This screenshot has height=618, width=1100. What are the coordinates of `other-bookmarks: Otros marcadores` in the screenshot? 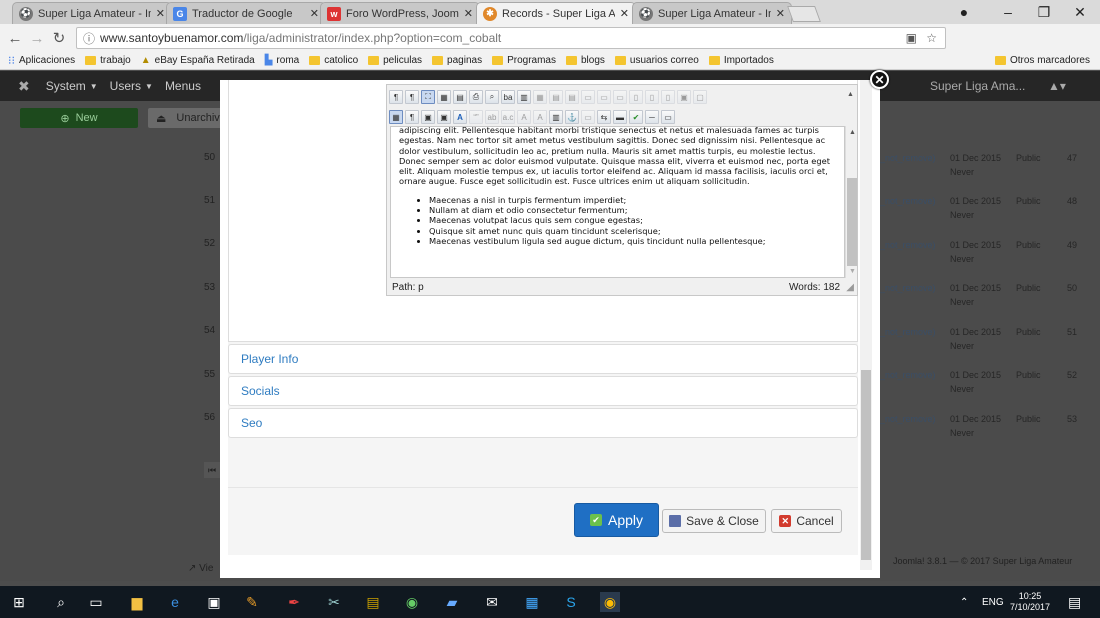 It's located at (1042, 60).